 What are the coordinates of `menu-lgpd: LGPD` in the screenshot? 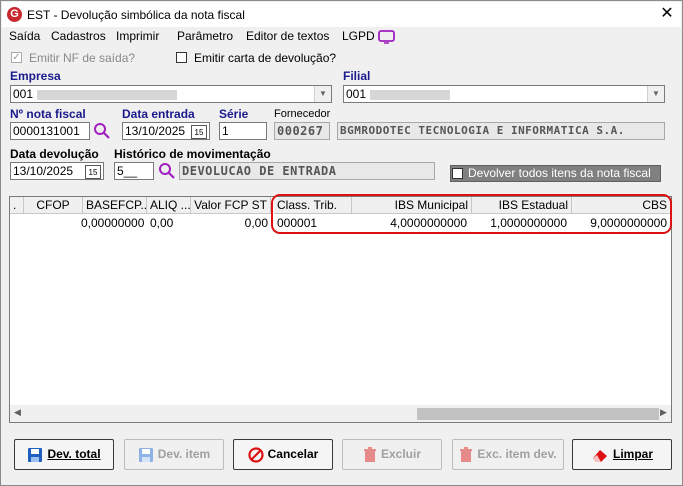 It's located at (358, 36).